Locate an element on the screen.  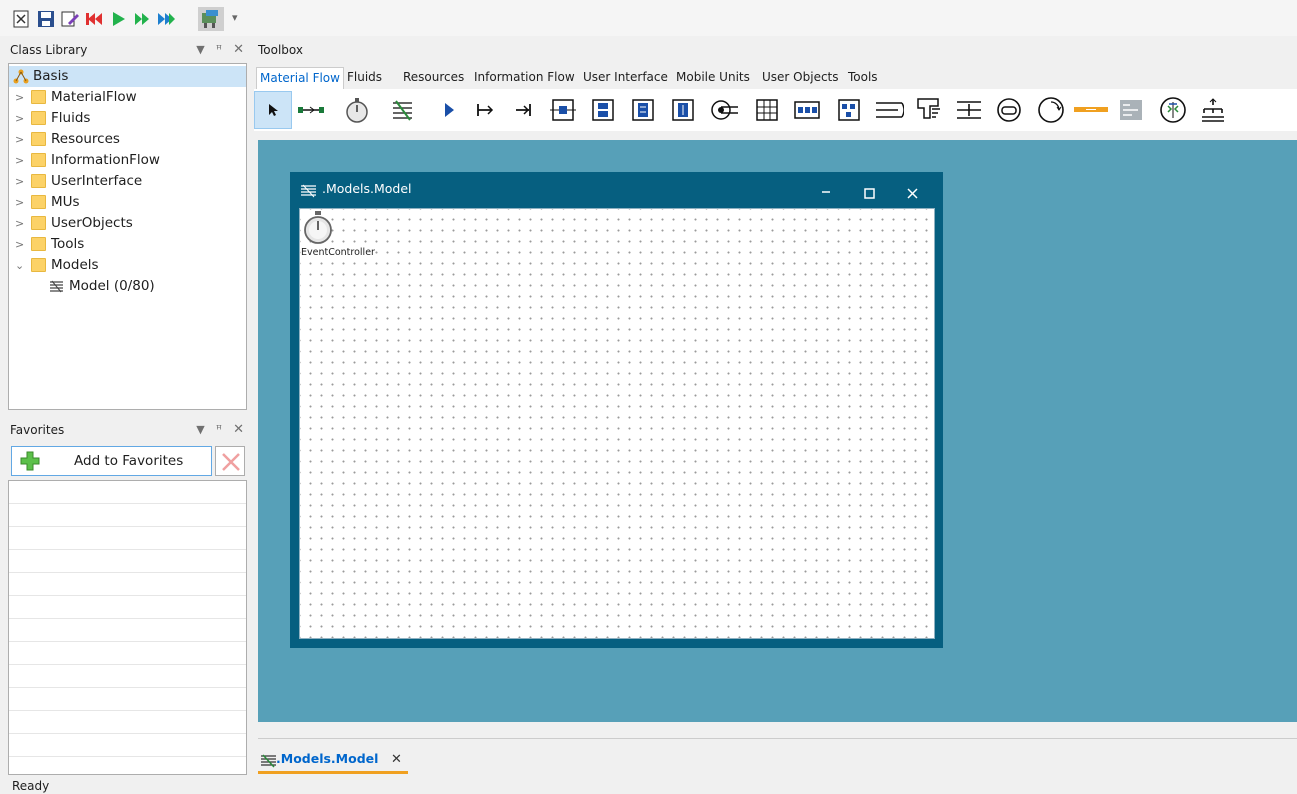
transfer-station-icon is located at coordinates (1173, 110).